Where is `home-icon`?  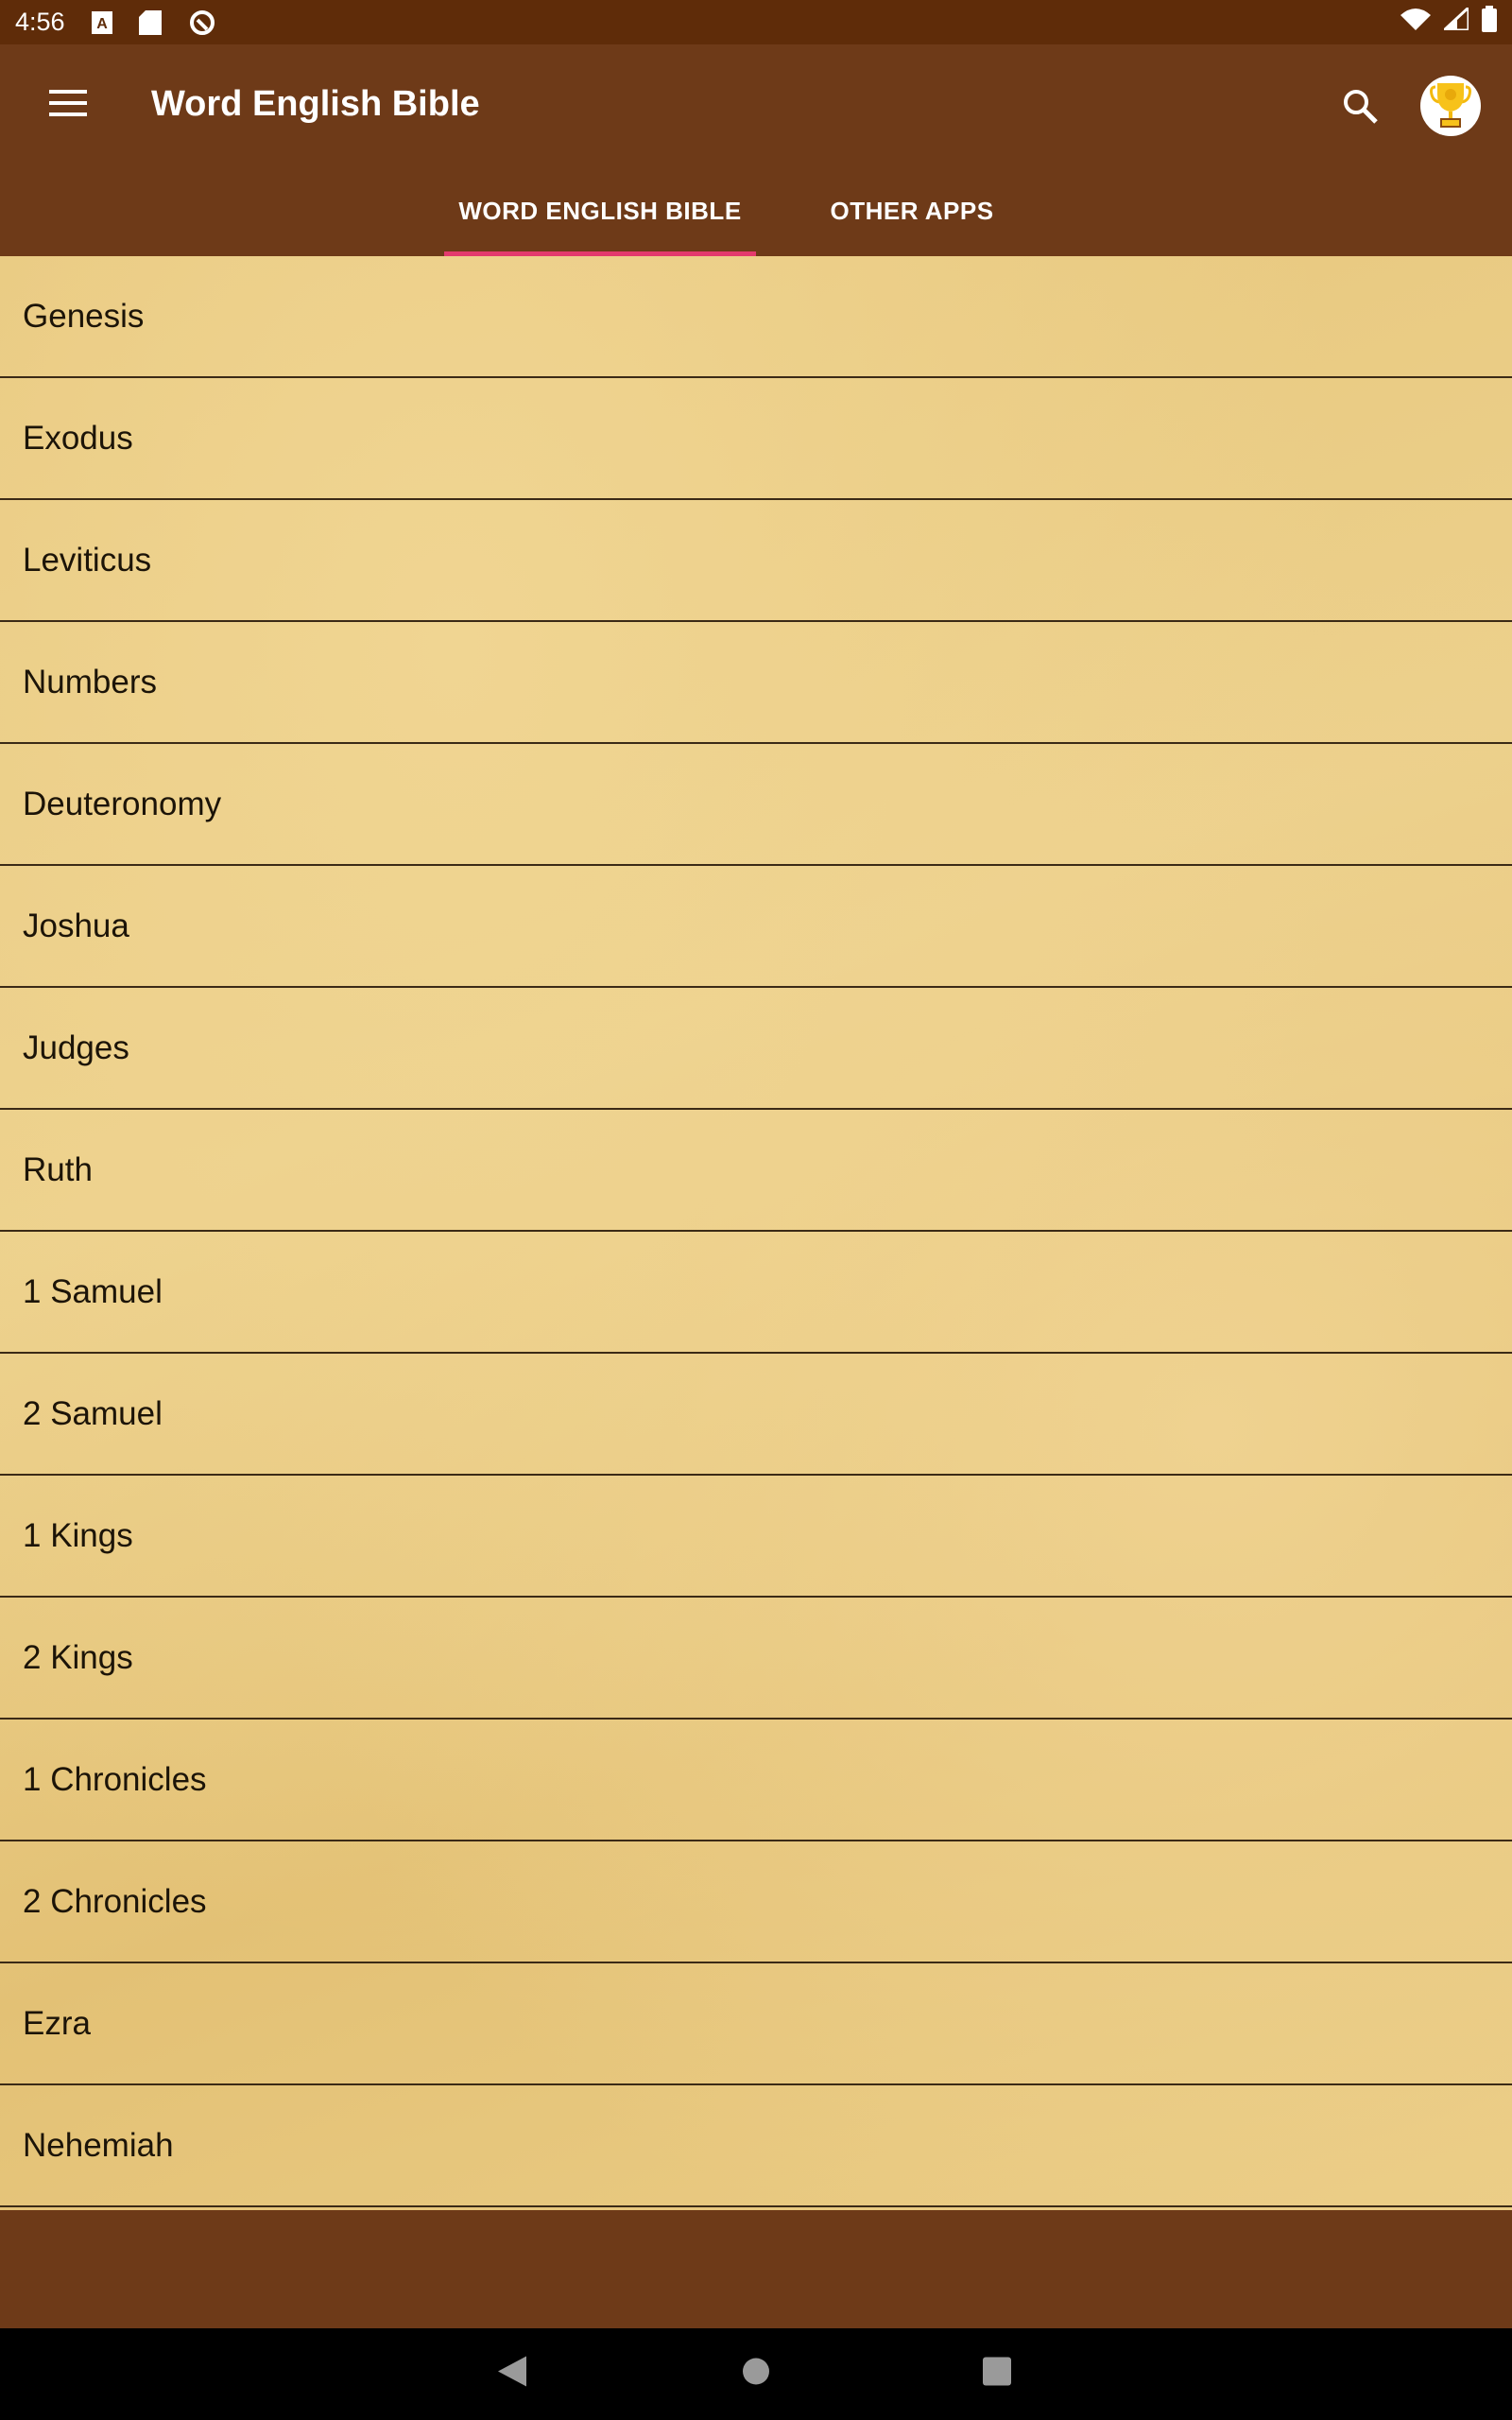 home-icon is located at coordinates (756, 2374).